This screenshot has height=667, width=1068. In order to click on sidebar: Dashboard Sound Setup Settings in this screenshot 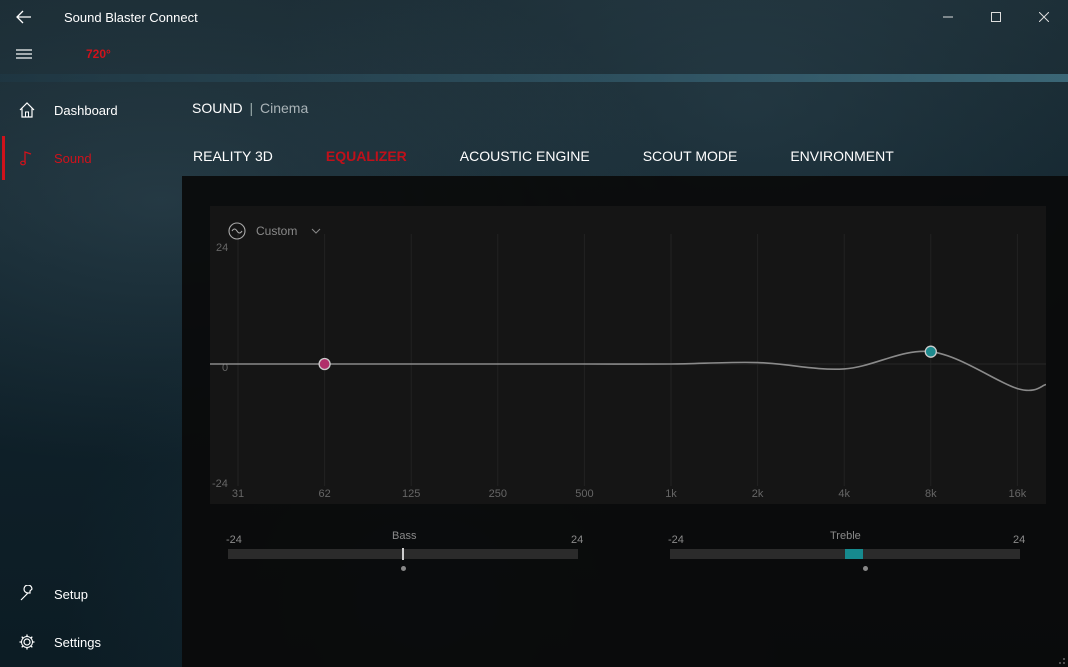, I will do `click(91, 376)`.